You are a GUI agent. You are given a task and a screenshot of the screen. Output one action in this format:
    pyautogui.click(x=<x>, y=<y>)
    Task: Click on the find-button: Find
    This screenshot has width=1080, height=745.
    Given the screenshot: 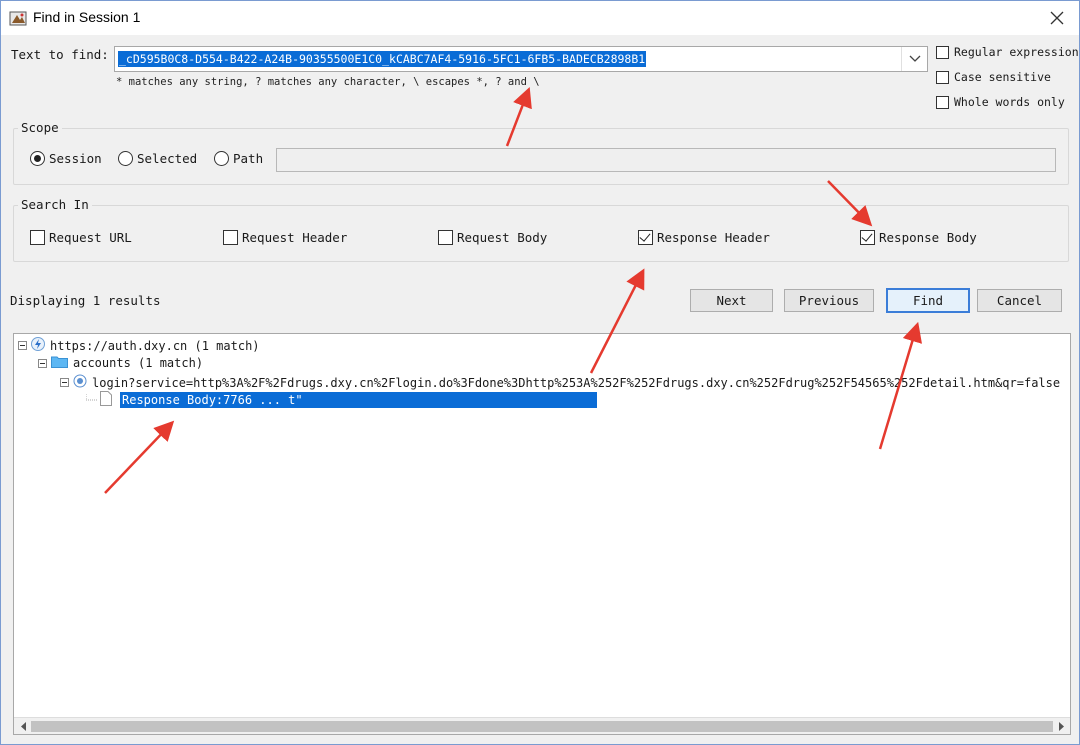 What is the action you would take?
    pyautogui.click(x=928, y=300)
    